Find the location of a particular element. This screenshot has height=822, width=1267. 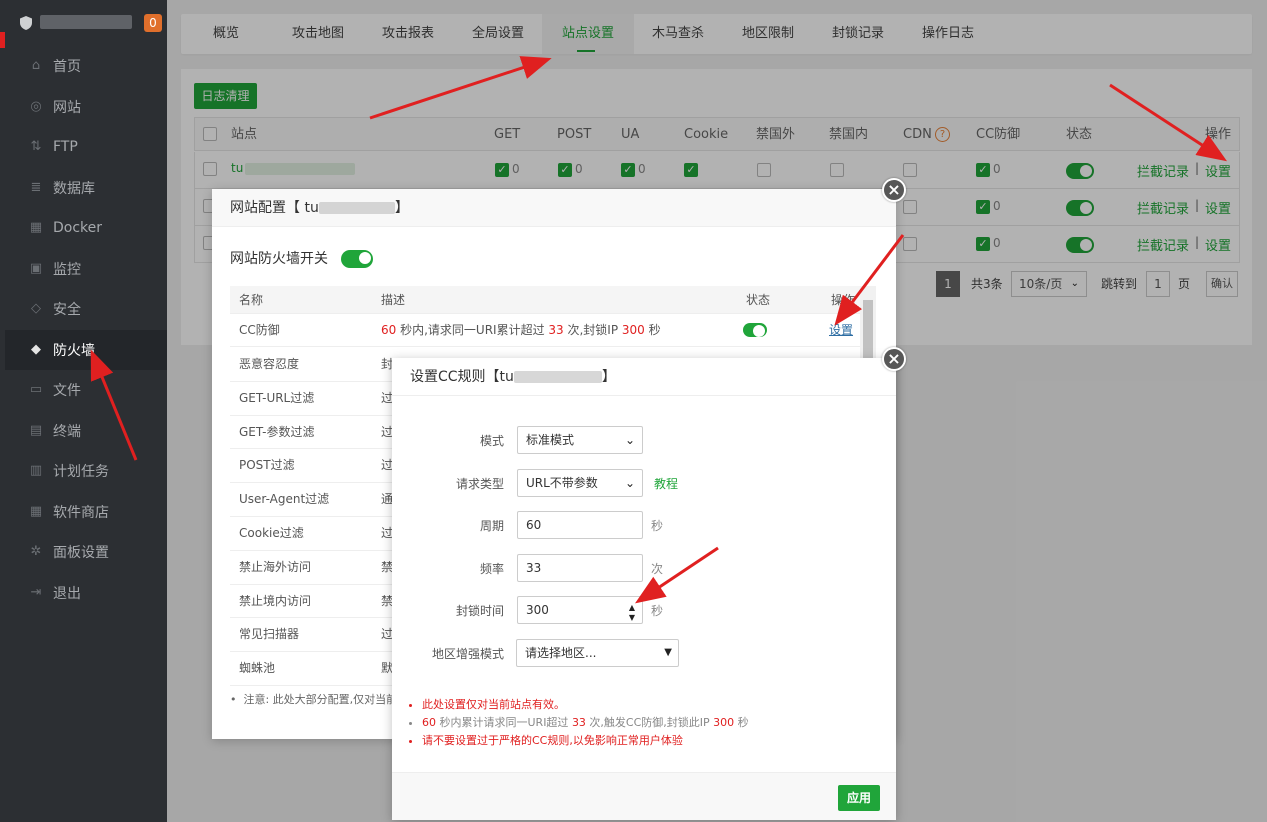

rule-name: User-Agent过滤 is located at coordinates (284, 499).